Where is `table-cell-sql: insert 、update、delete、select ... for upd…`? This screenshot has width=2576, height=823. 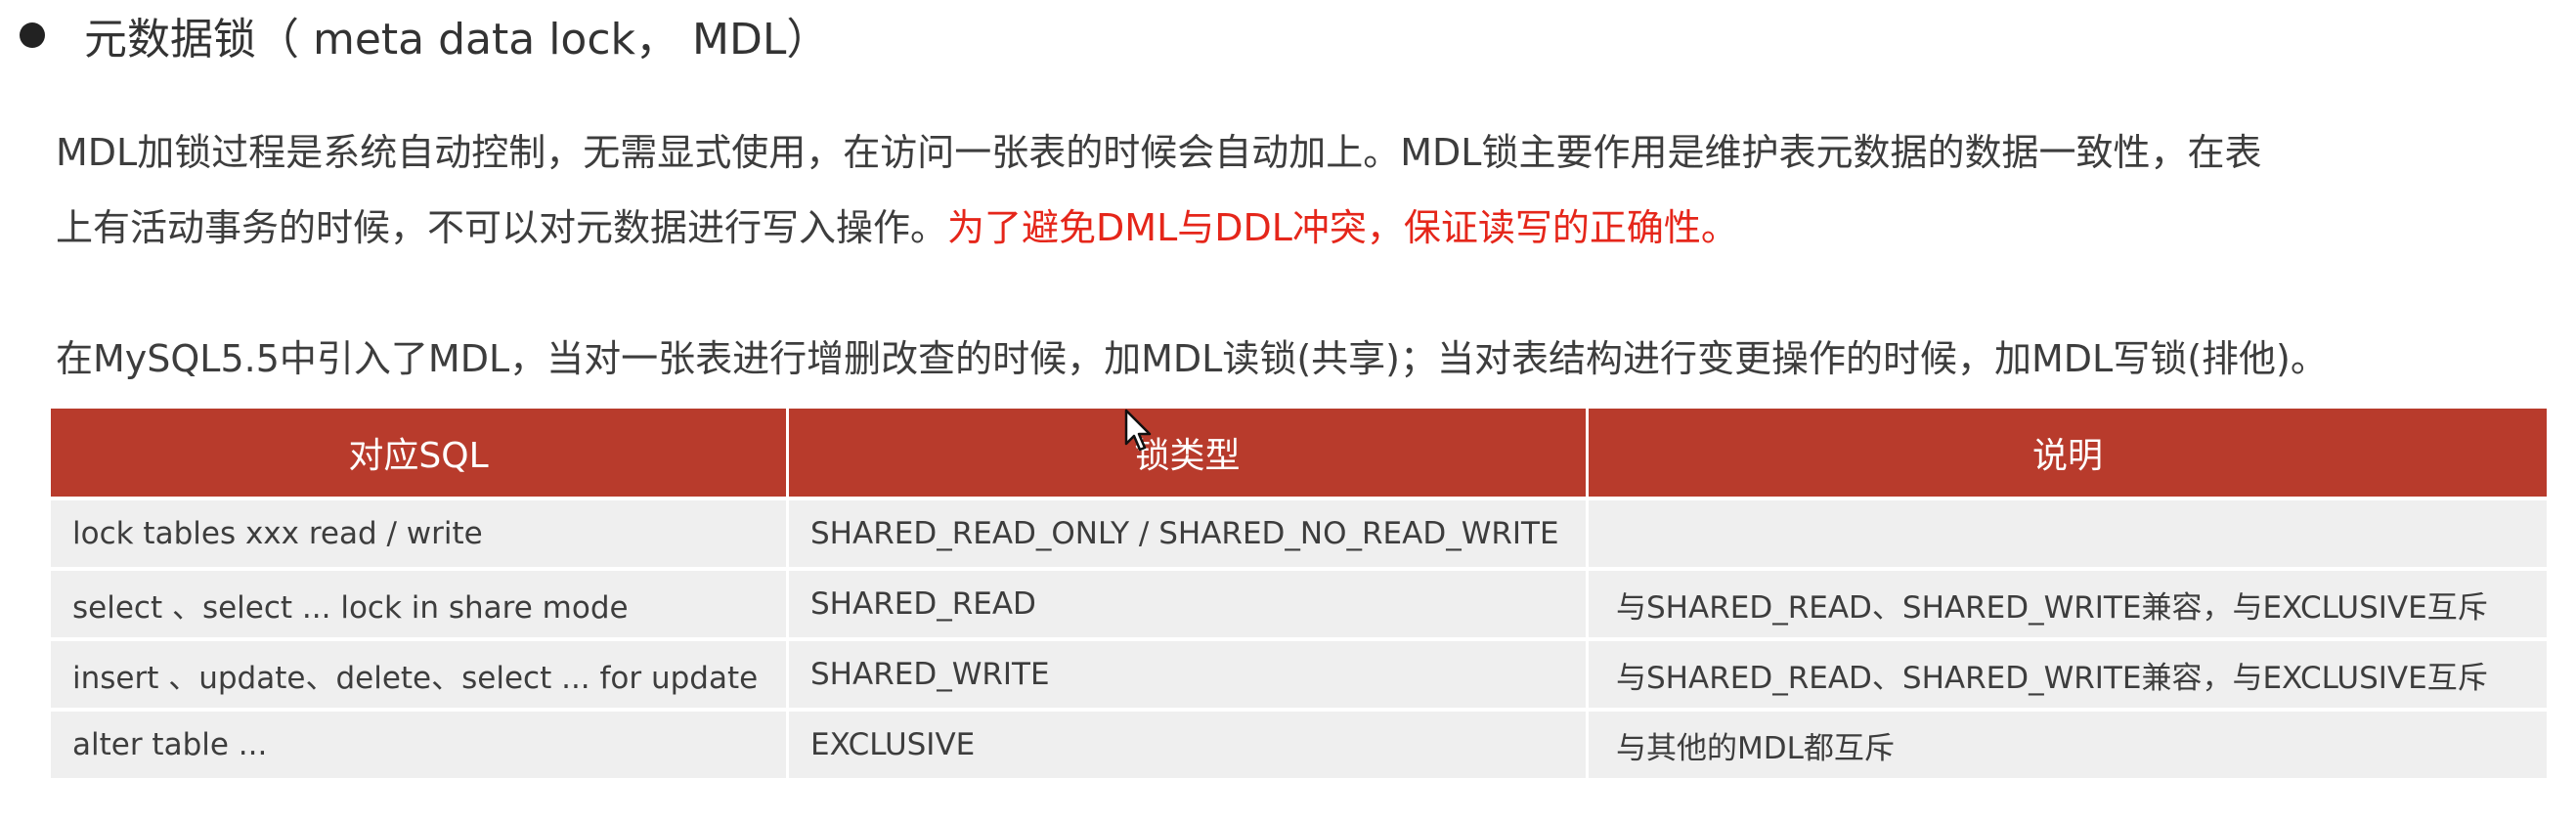
table-cell-sql: insert 、update、delete、select ... for upd… is located at coordinates (420, 675).